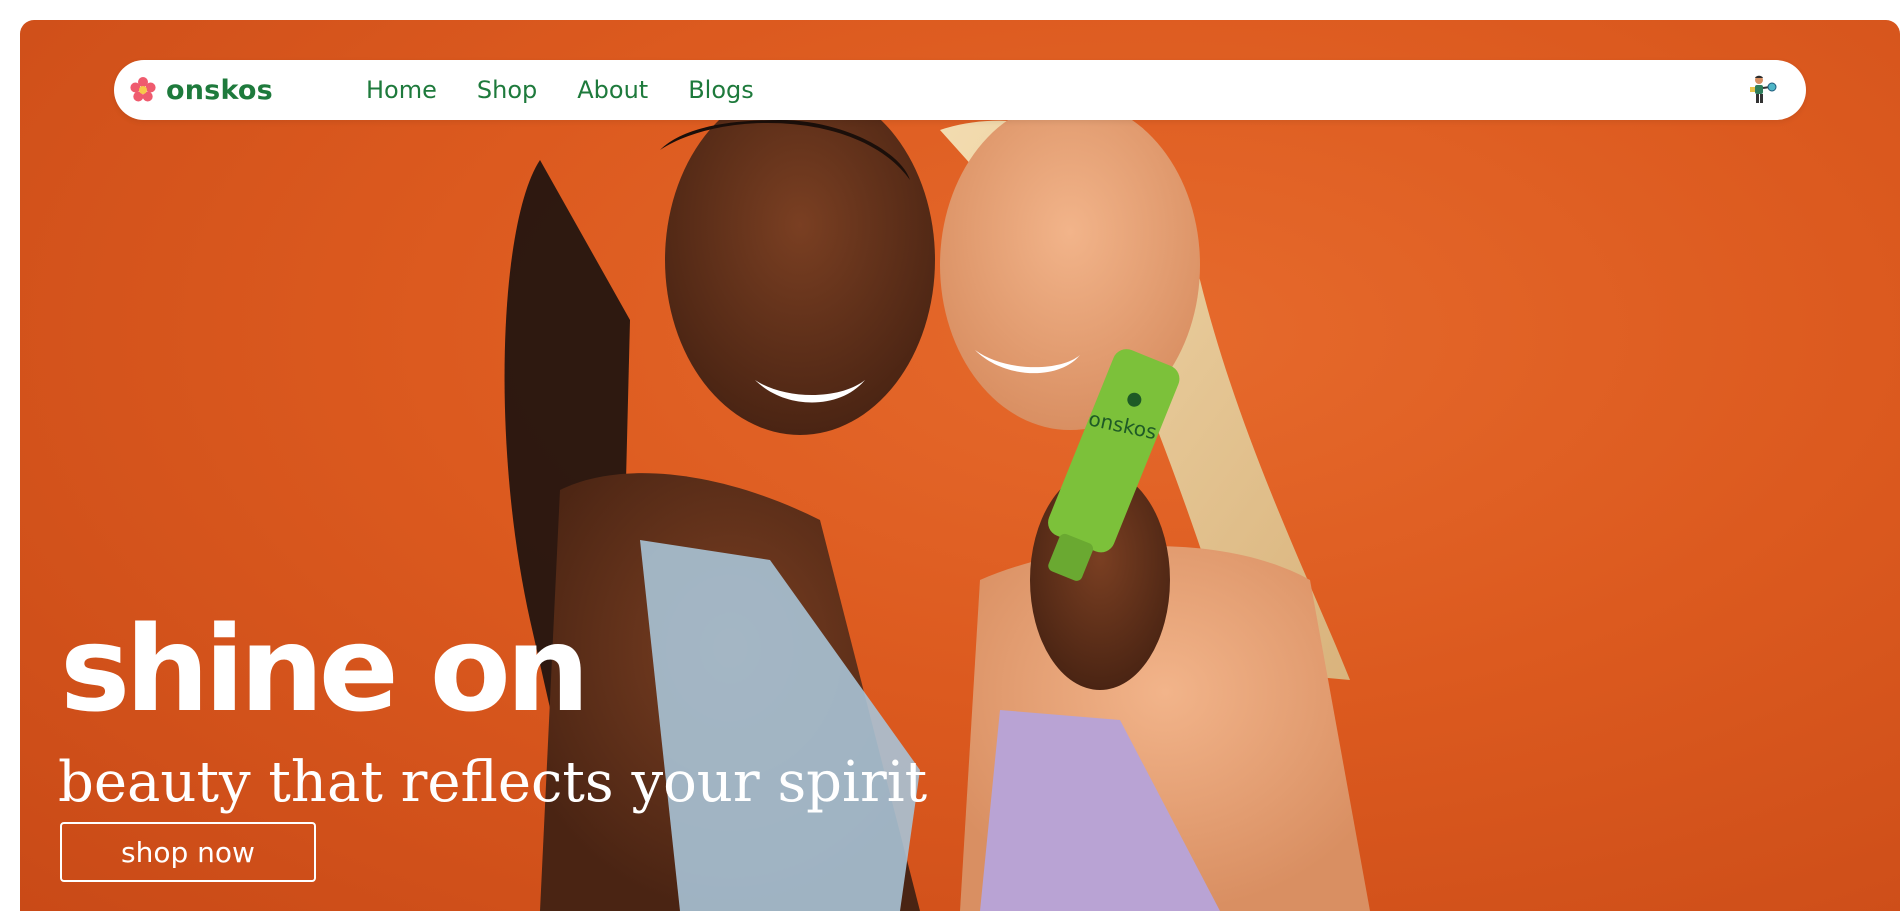 Image resolution: width=1902 pixels, height=911 pixels. I want to click on nav-about: About, so click(612, 90).